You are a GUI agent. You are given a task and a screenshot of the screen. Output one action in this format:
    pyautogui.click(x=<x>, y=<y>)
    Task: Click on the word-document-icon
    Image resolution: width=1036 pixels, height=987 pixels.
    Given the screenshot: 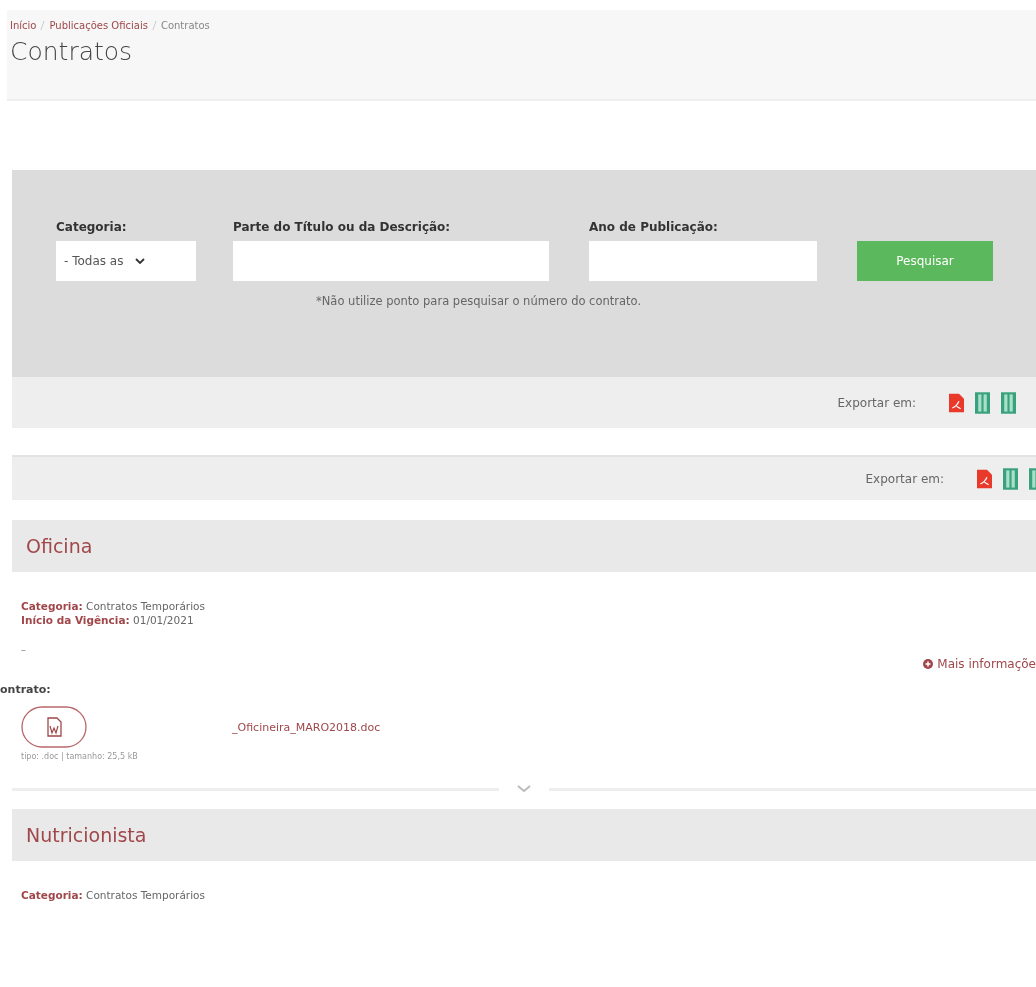 What is the action you would take?
    pyautogui.click(x=54, y=727)
    